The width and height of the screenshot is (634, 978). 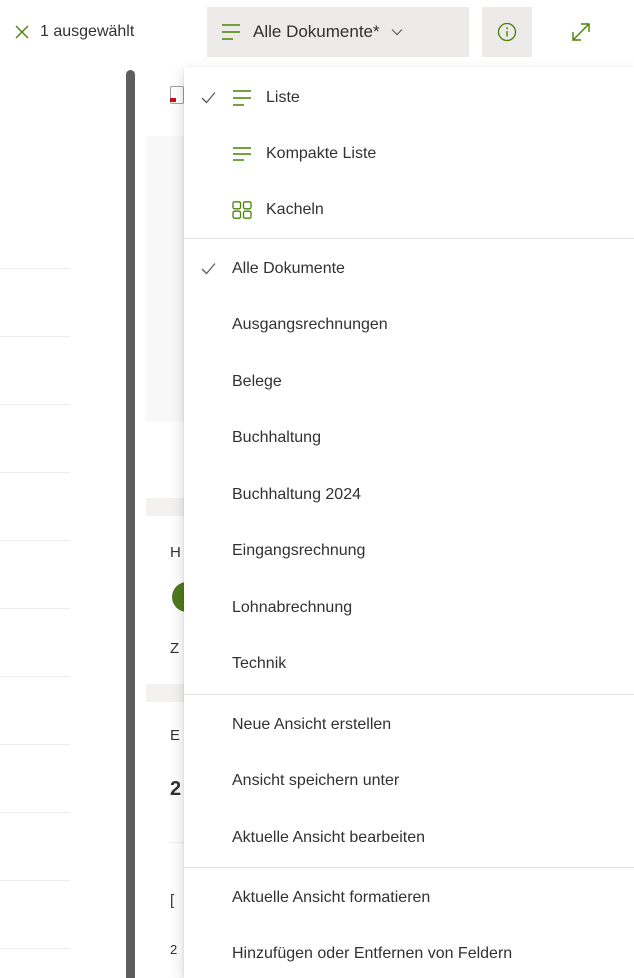 What do you see at coordinates (257, 381) in the screenshot?
I see `menu-item-label: Belege` at bounding box center [257, 381].